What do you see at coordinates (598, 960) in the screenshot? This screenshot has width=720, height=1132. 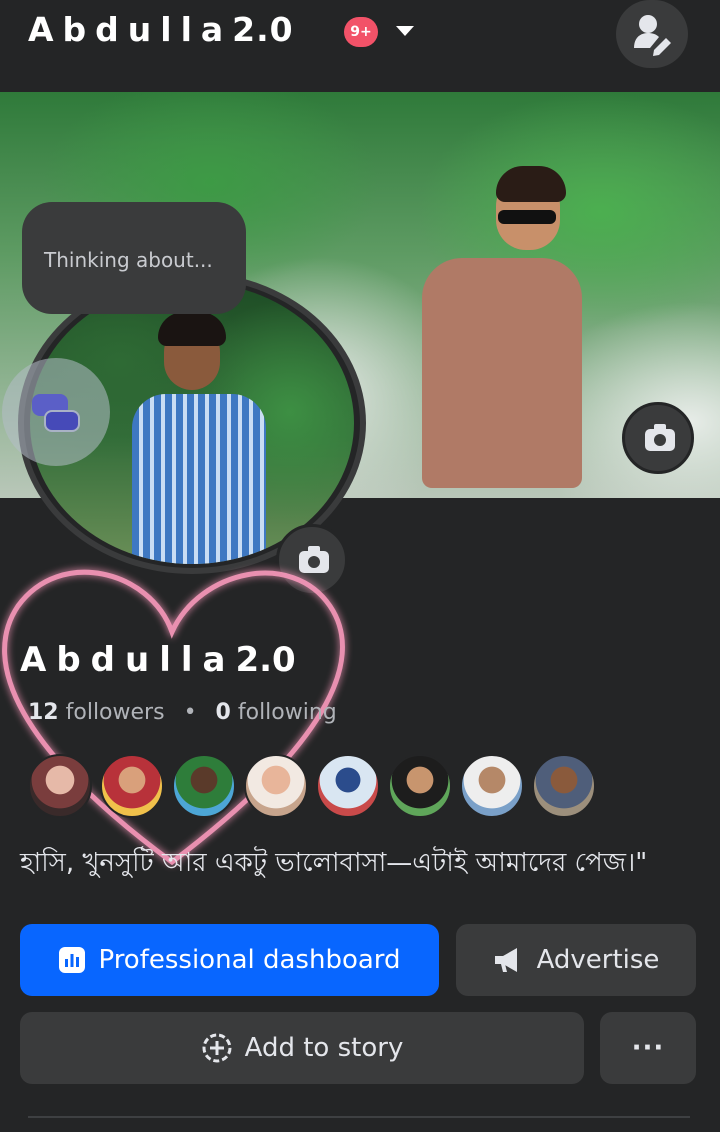 I see `advertise-label: Advertise` at bounding box center [598, 960].